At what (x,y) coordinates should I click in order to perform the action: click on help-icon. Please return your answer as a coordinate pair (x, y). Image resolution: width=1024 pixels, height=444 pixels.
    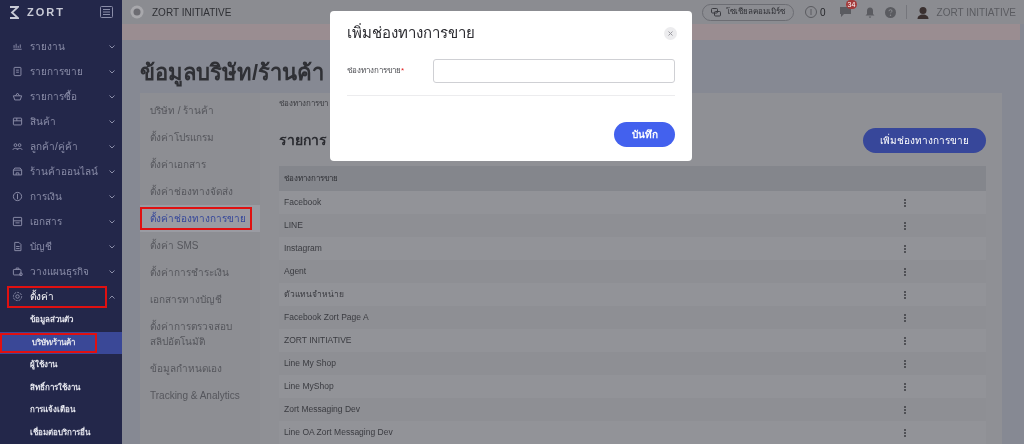
    Looking at the image, I should click on (890, 12).